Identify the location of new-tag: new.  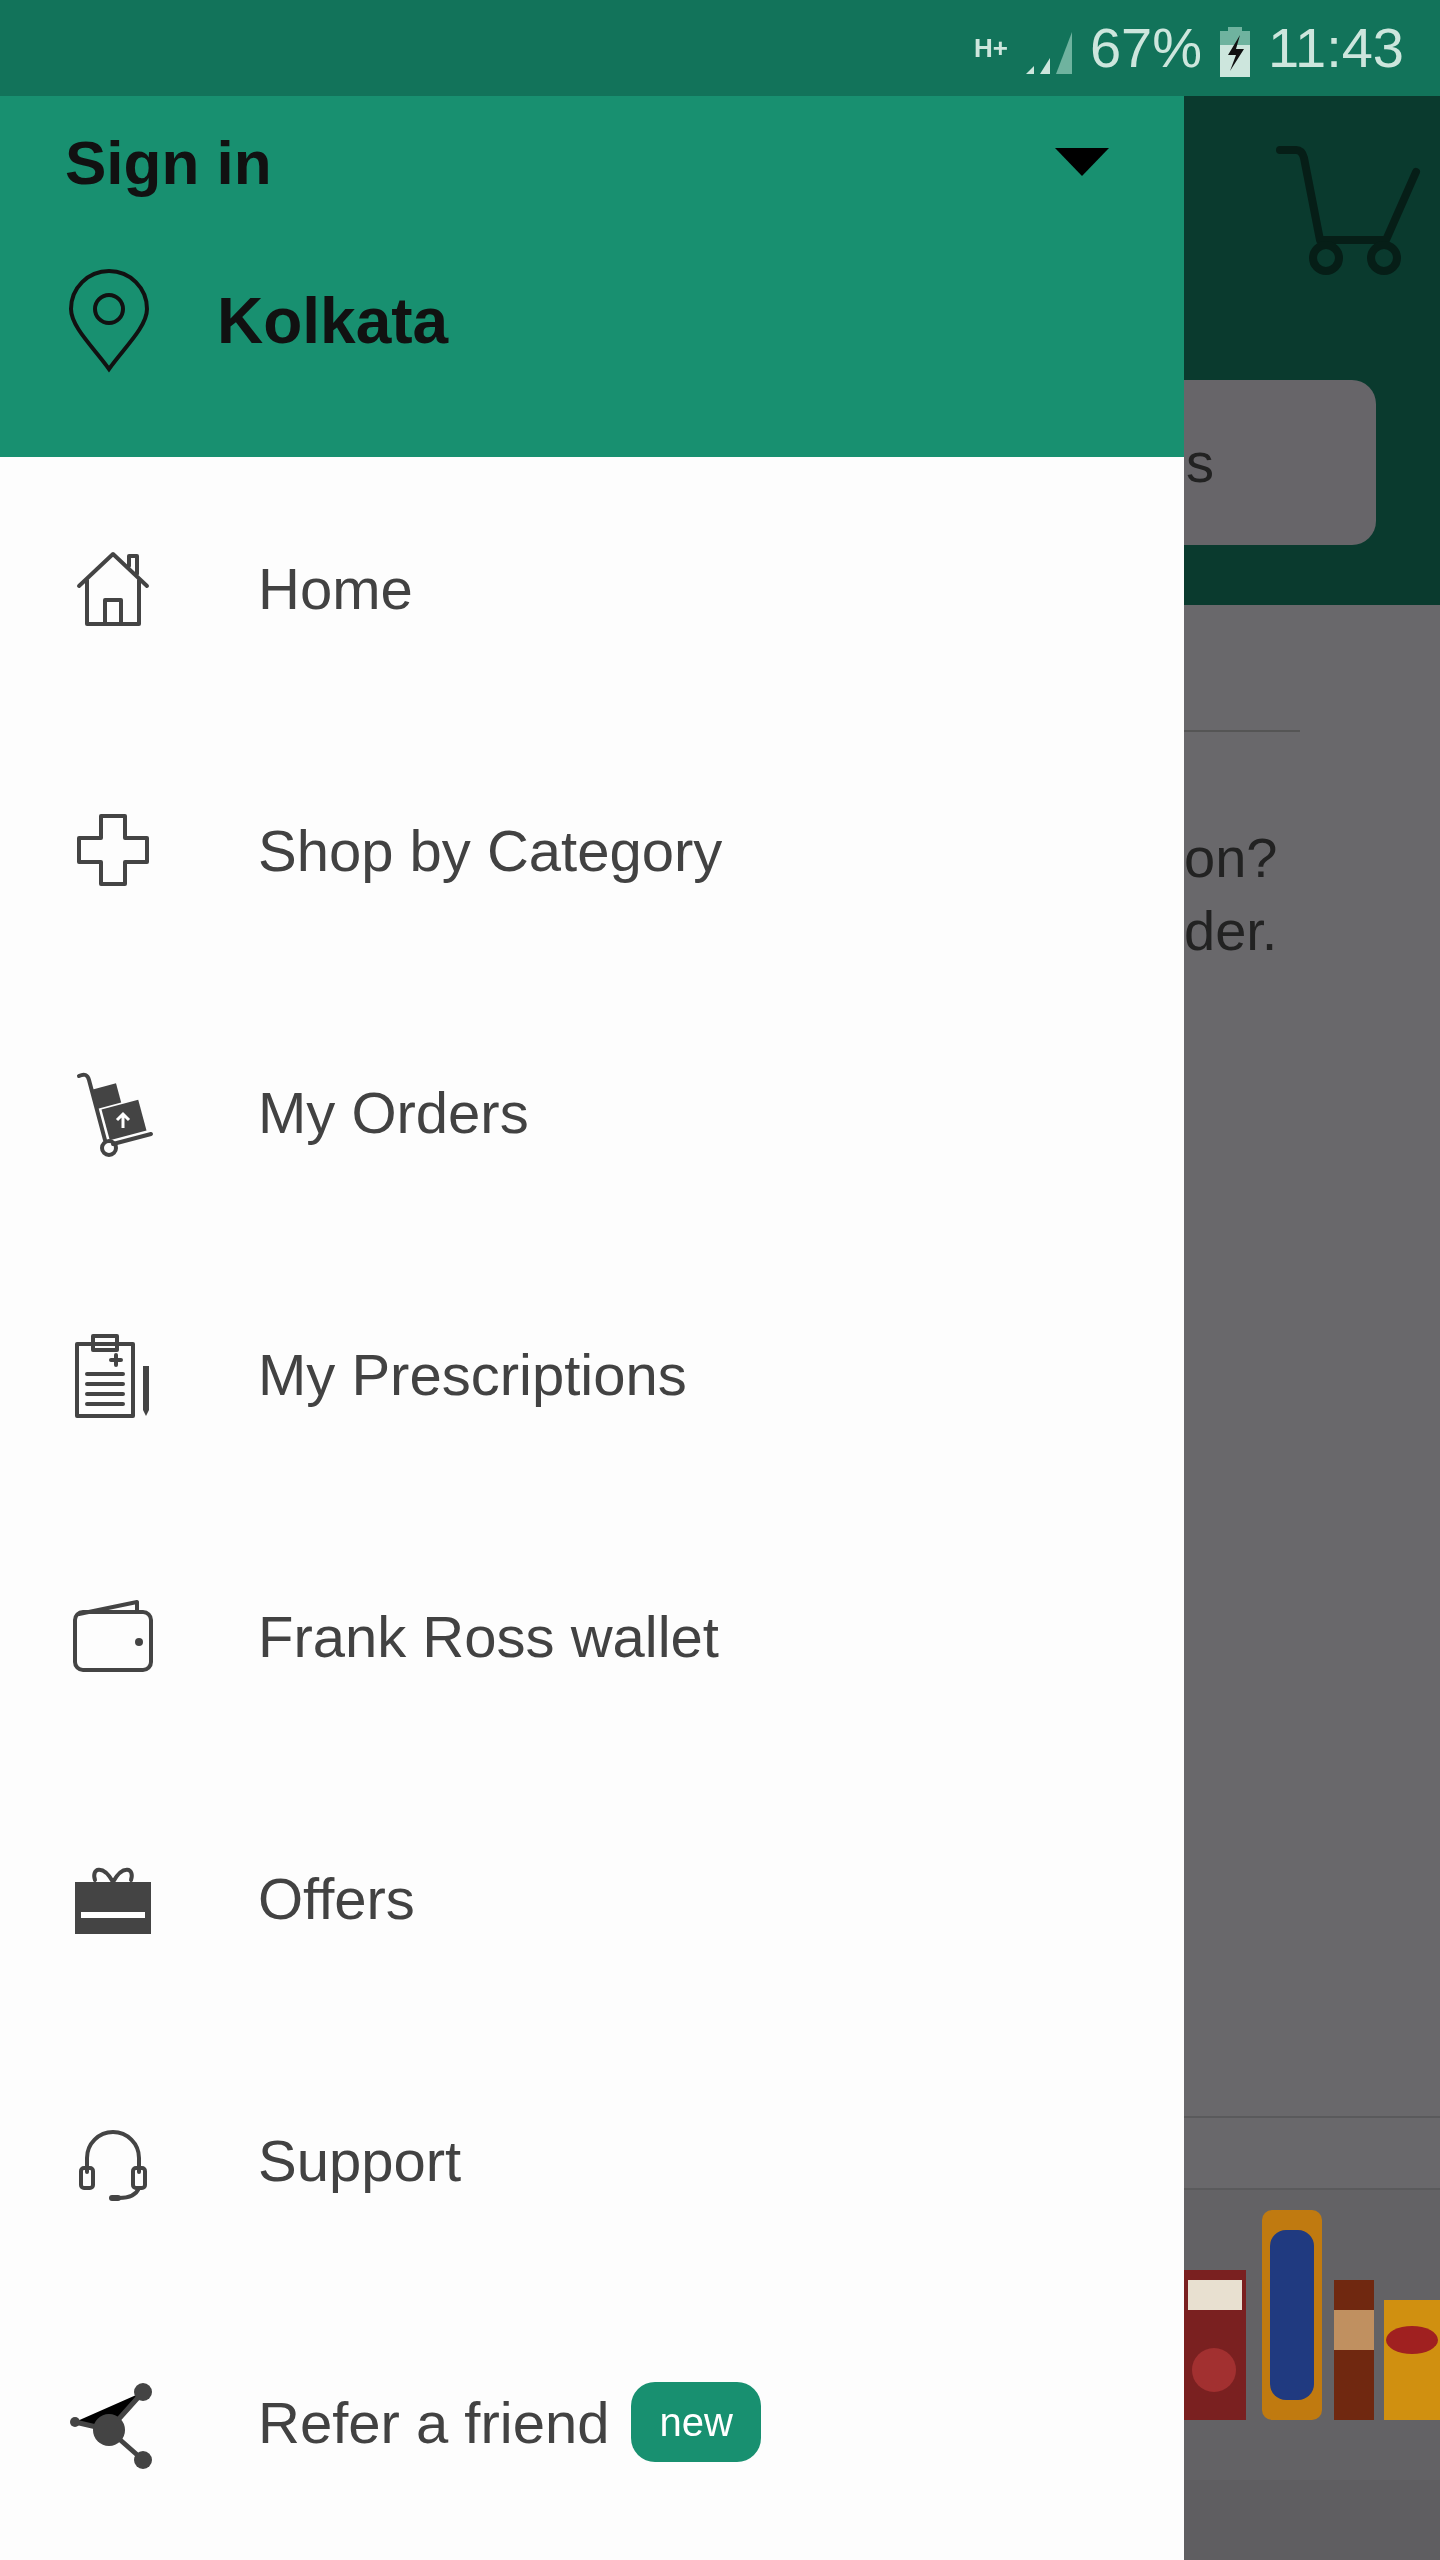
(696, 2422).